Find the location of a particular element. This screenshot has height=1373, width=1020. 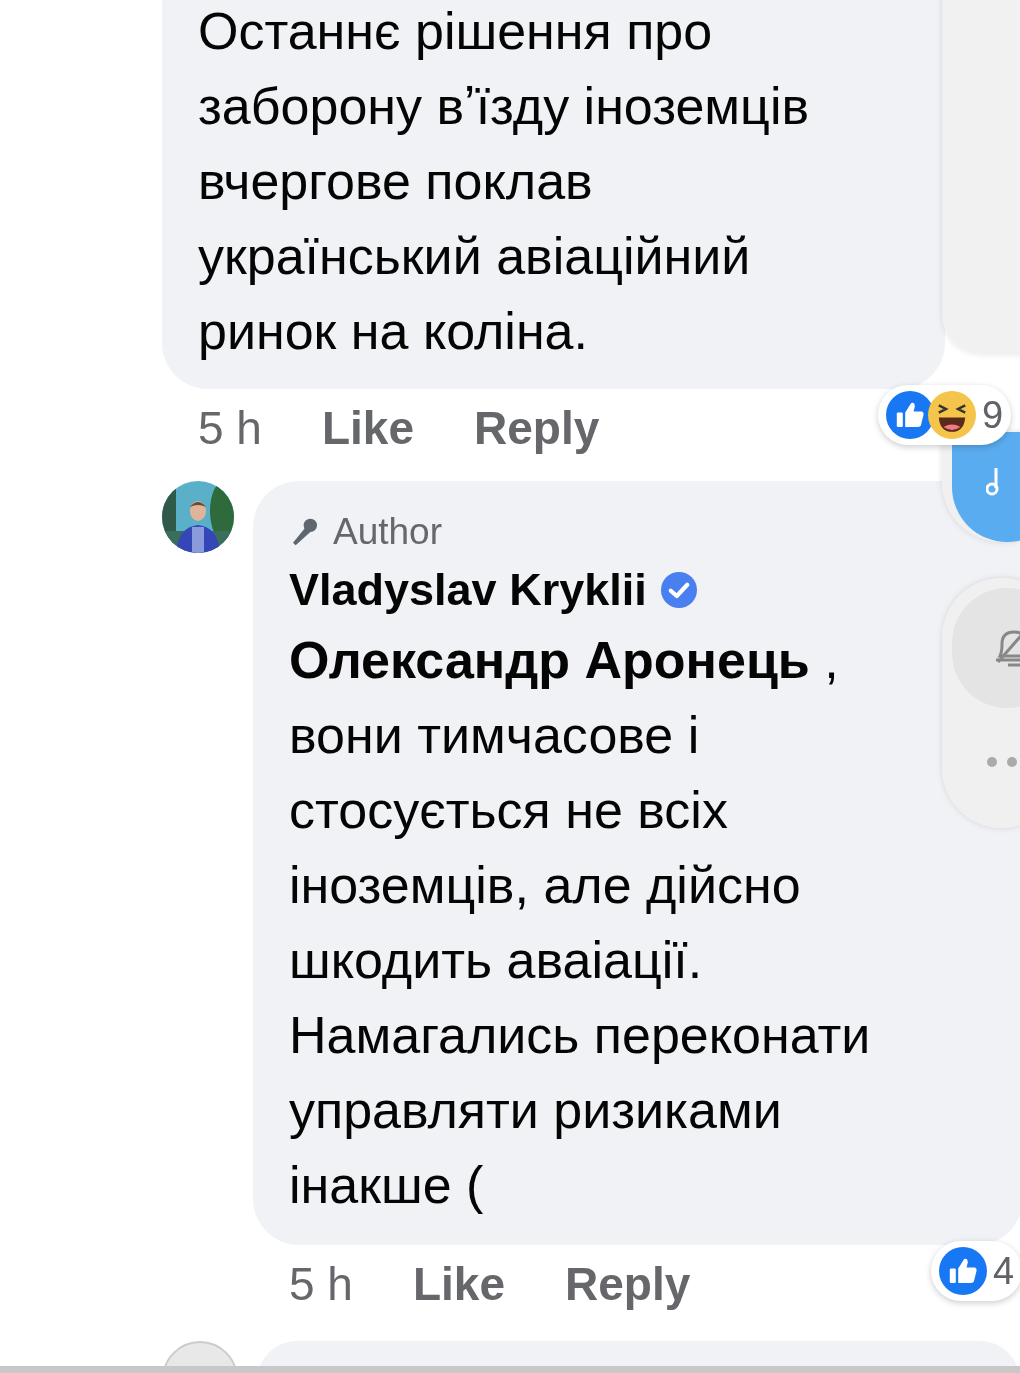

author-name: Vladyslav Kryklii is located at coordinates (468, 590).